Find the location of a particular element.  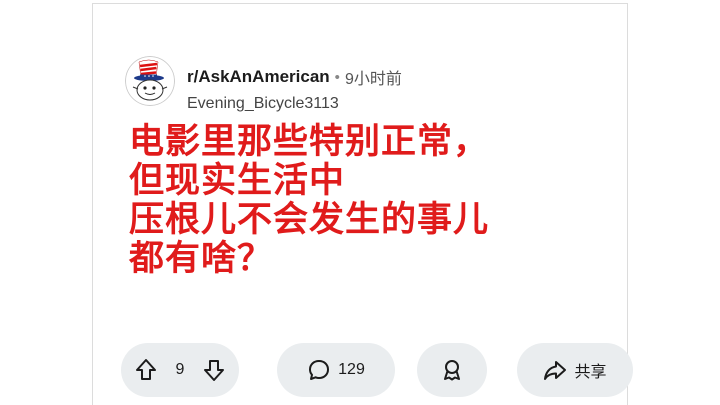

share-arrow-icon is located at coordinates (555, 370).